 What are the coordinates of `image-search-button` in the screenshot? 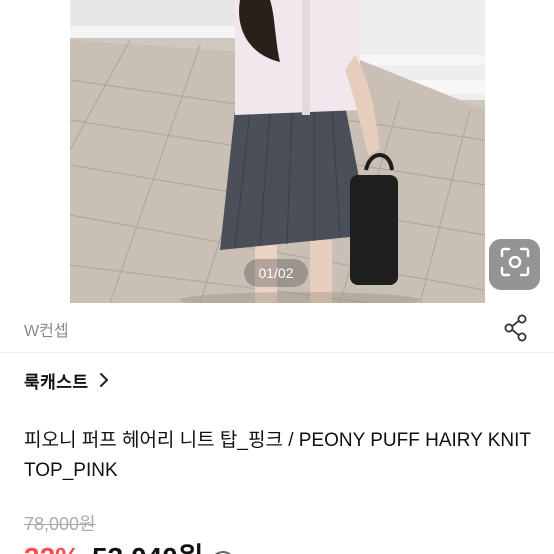 It's located at (514, 264).